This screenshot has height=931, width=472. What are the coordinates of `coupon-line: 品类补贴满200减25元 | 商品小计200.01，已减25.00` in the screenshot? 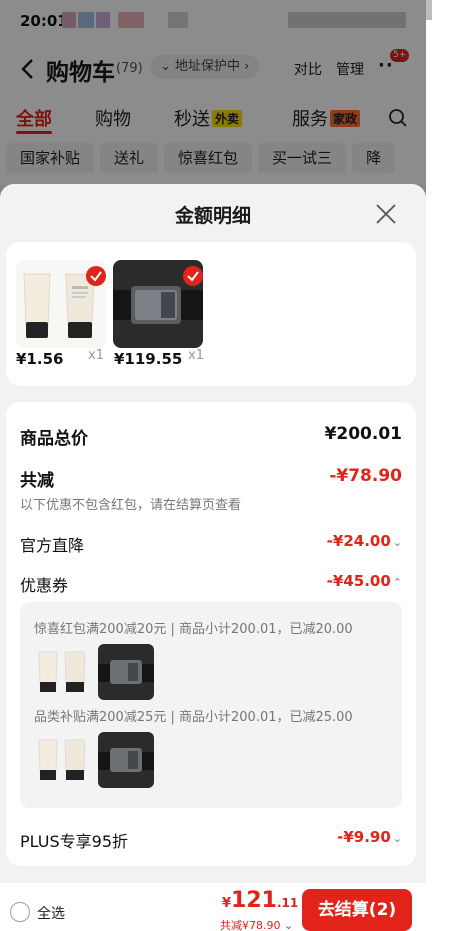 It's located at (193, 717).